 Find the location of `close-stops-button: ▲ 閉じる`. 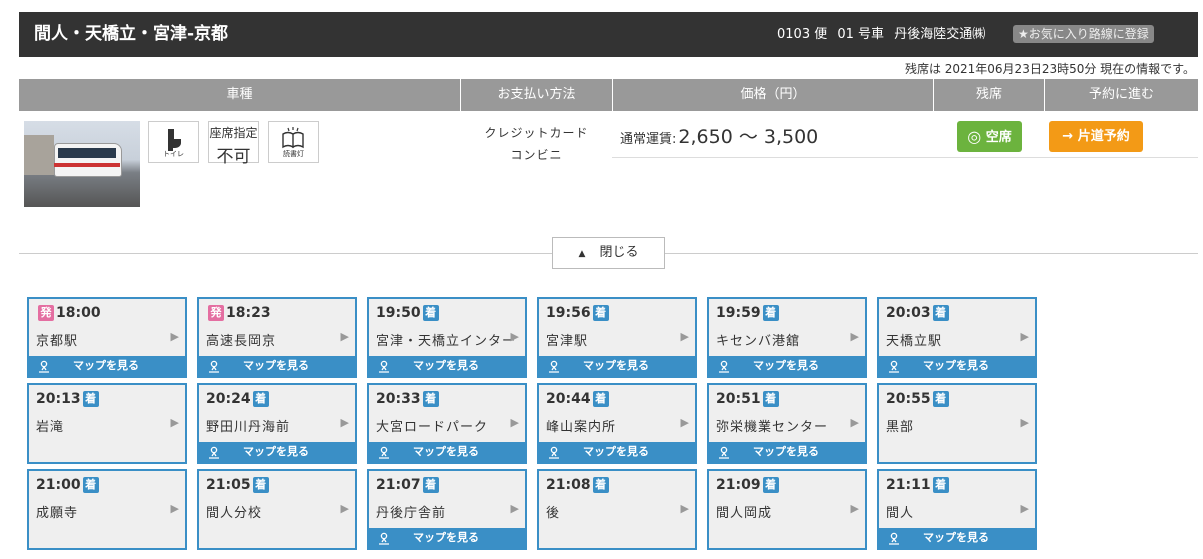

close-stops-button: ▲ 閉じる is located at coordinates (608, 253).